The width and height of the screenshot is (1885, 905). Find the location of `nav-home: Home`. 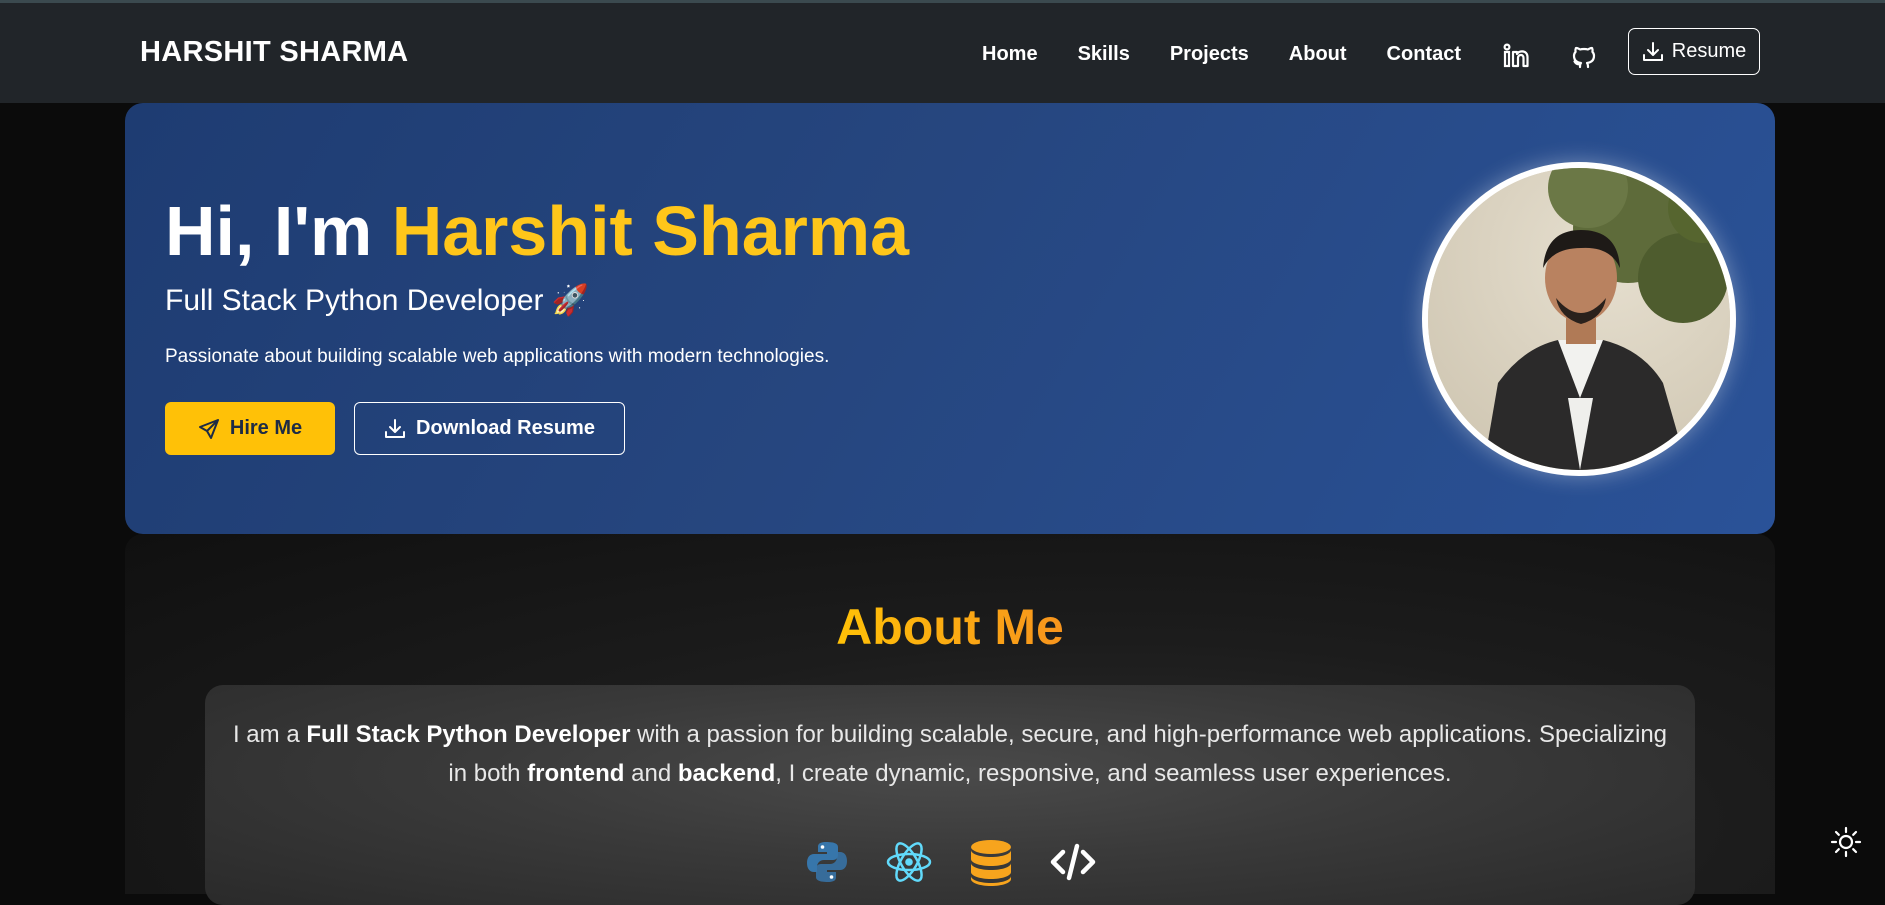

nav-home: Home is located at coordinates (1010, 54).